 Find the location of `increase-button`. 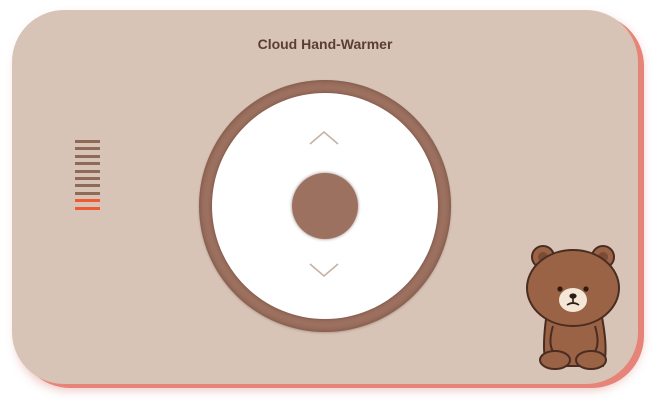

increase-button is located at coordinates (324, 138).